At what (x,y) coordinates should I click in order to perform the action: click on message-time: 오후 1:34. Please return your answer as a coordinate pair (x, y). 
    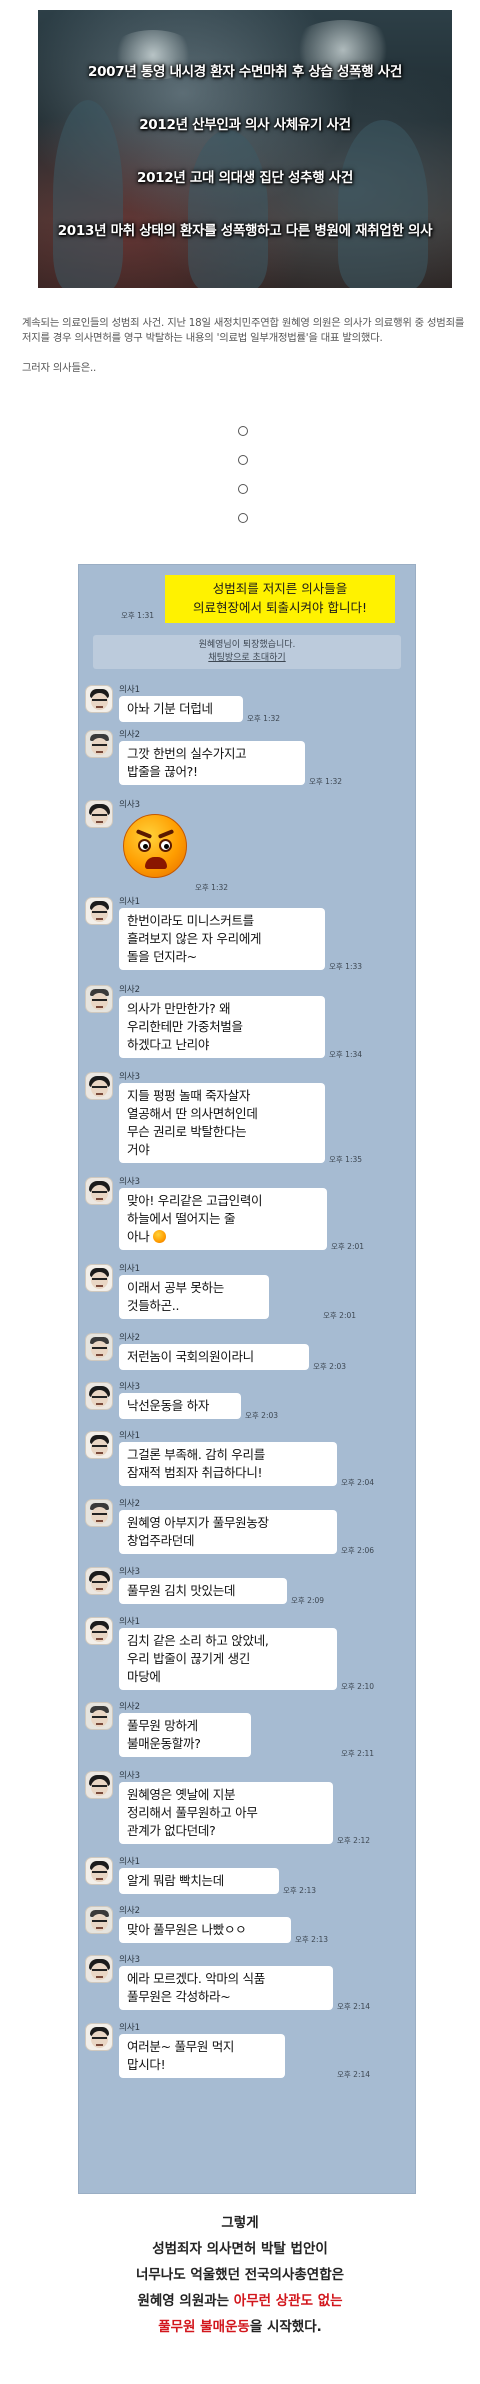
    Looking at the image, I should click on (346, 1054).